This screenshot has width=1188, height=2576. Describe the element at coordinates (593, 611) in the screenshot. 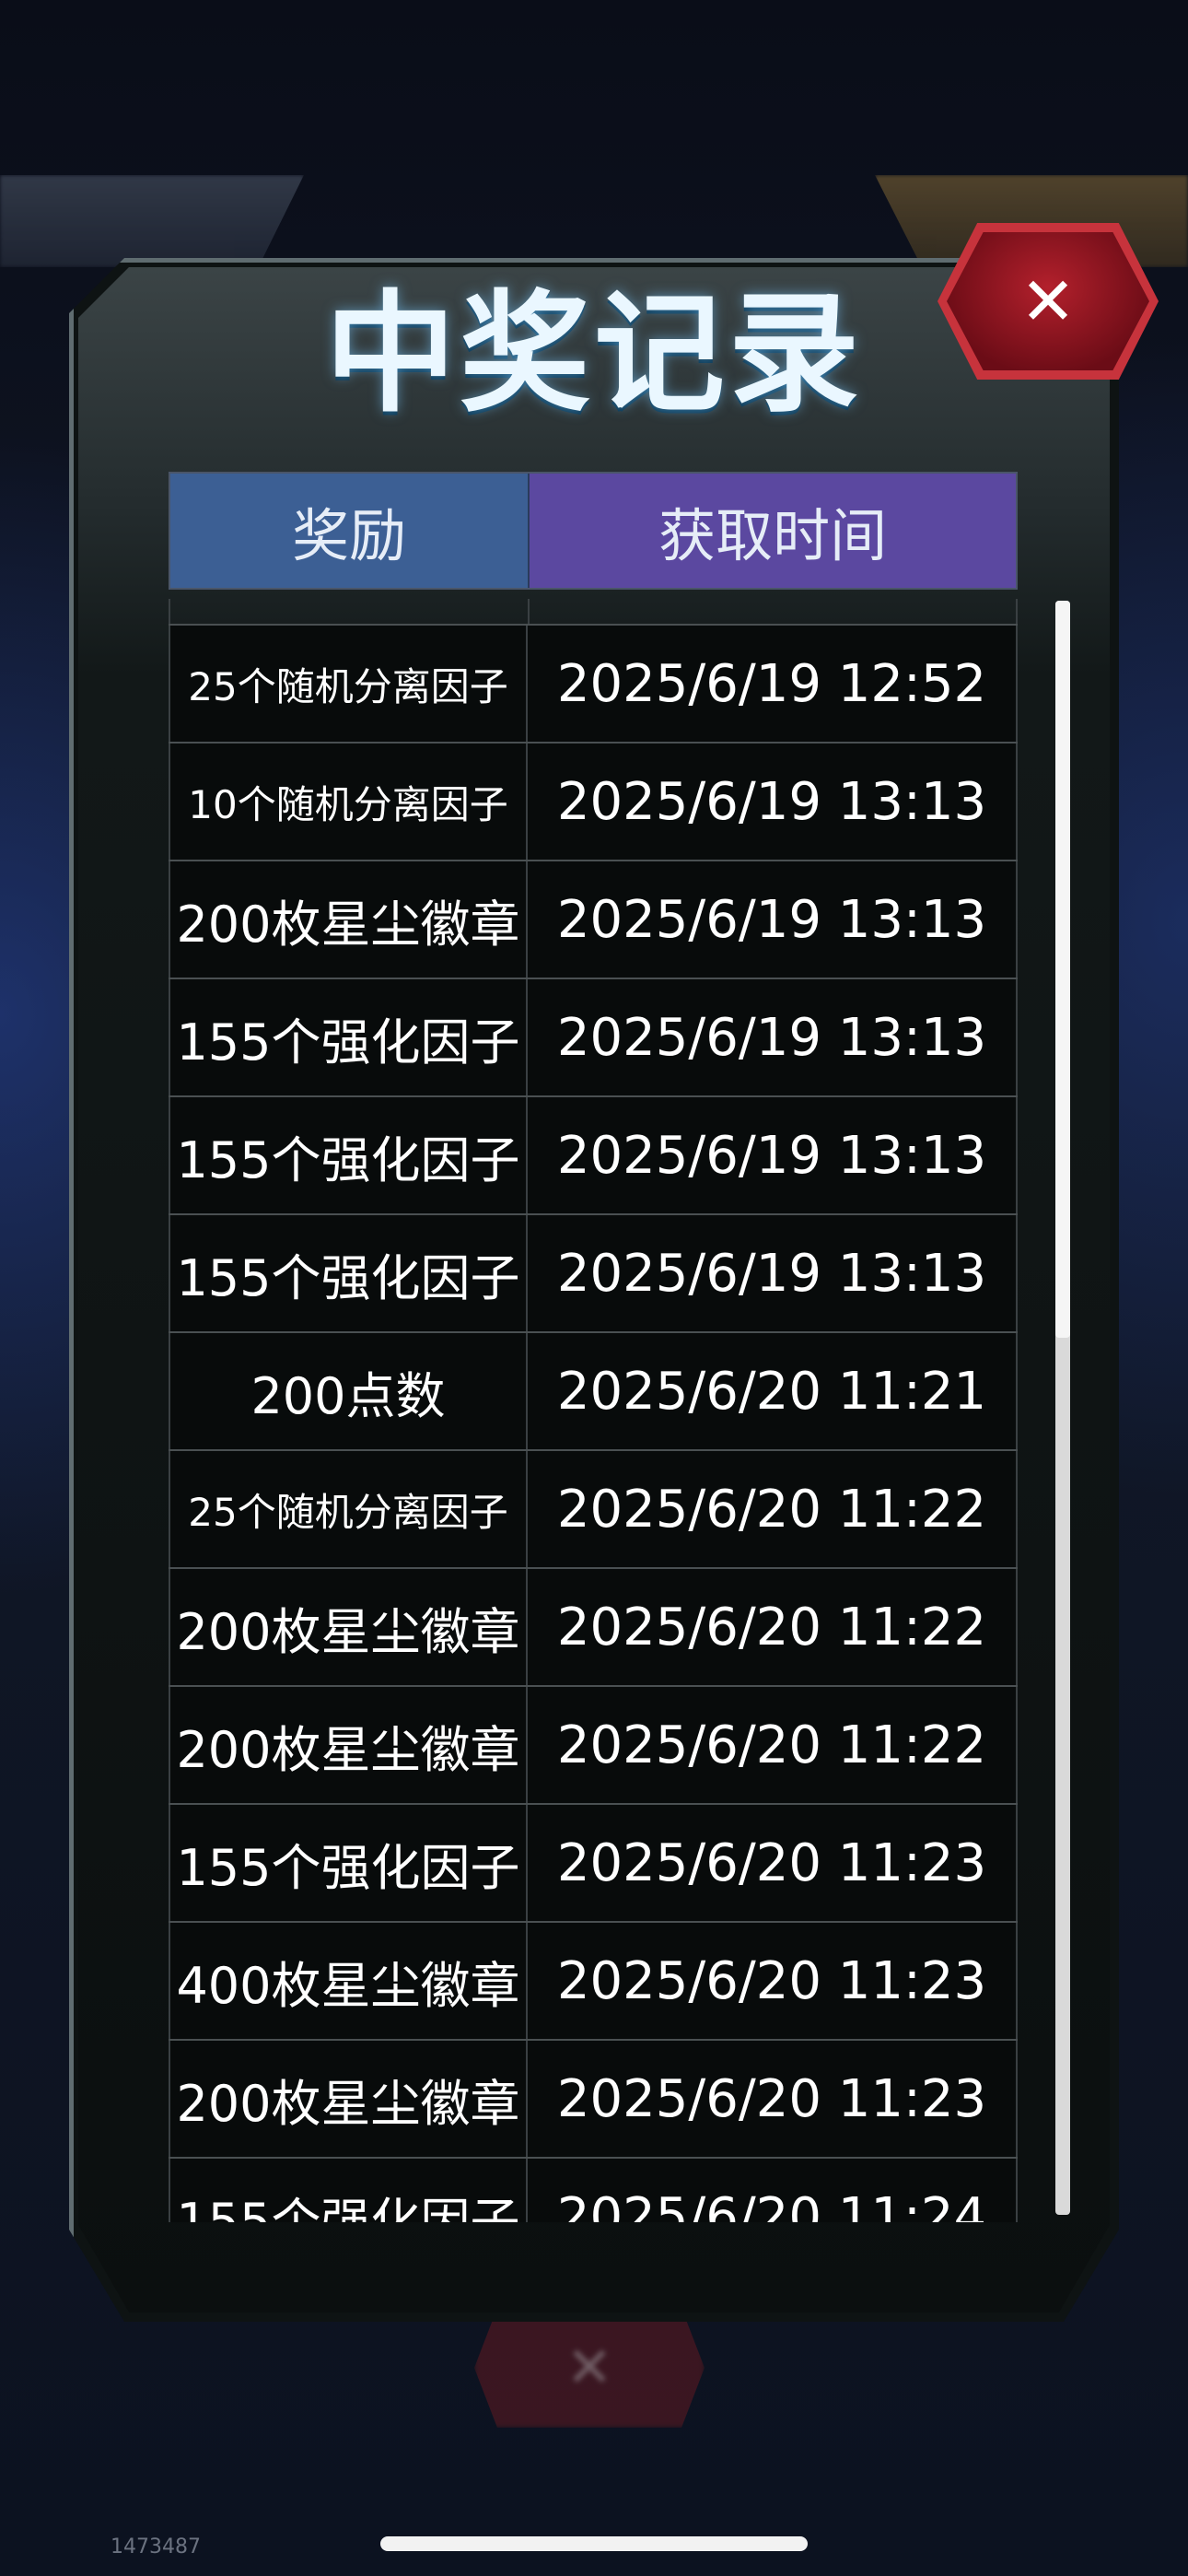

I see `partial-row-edge` at that location.